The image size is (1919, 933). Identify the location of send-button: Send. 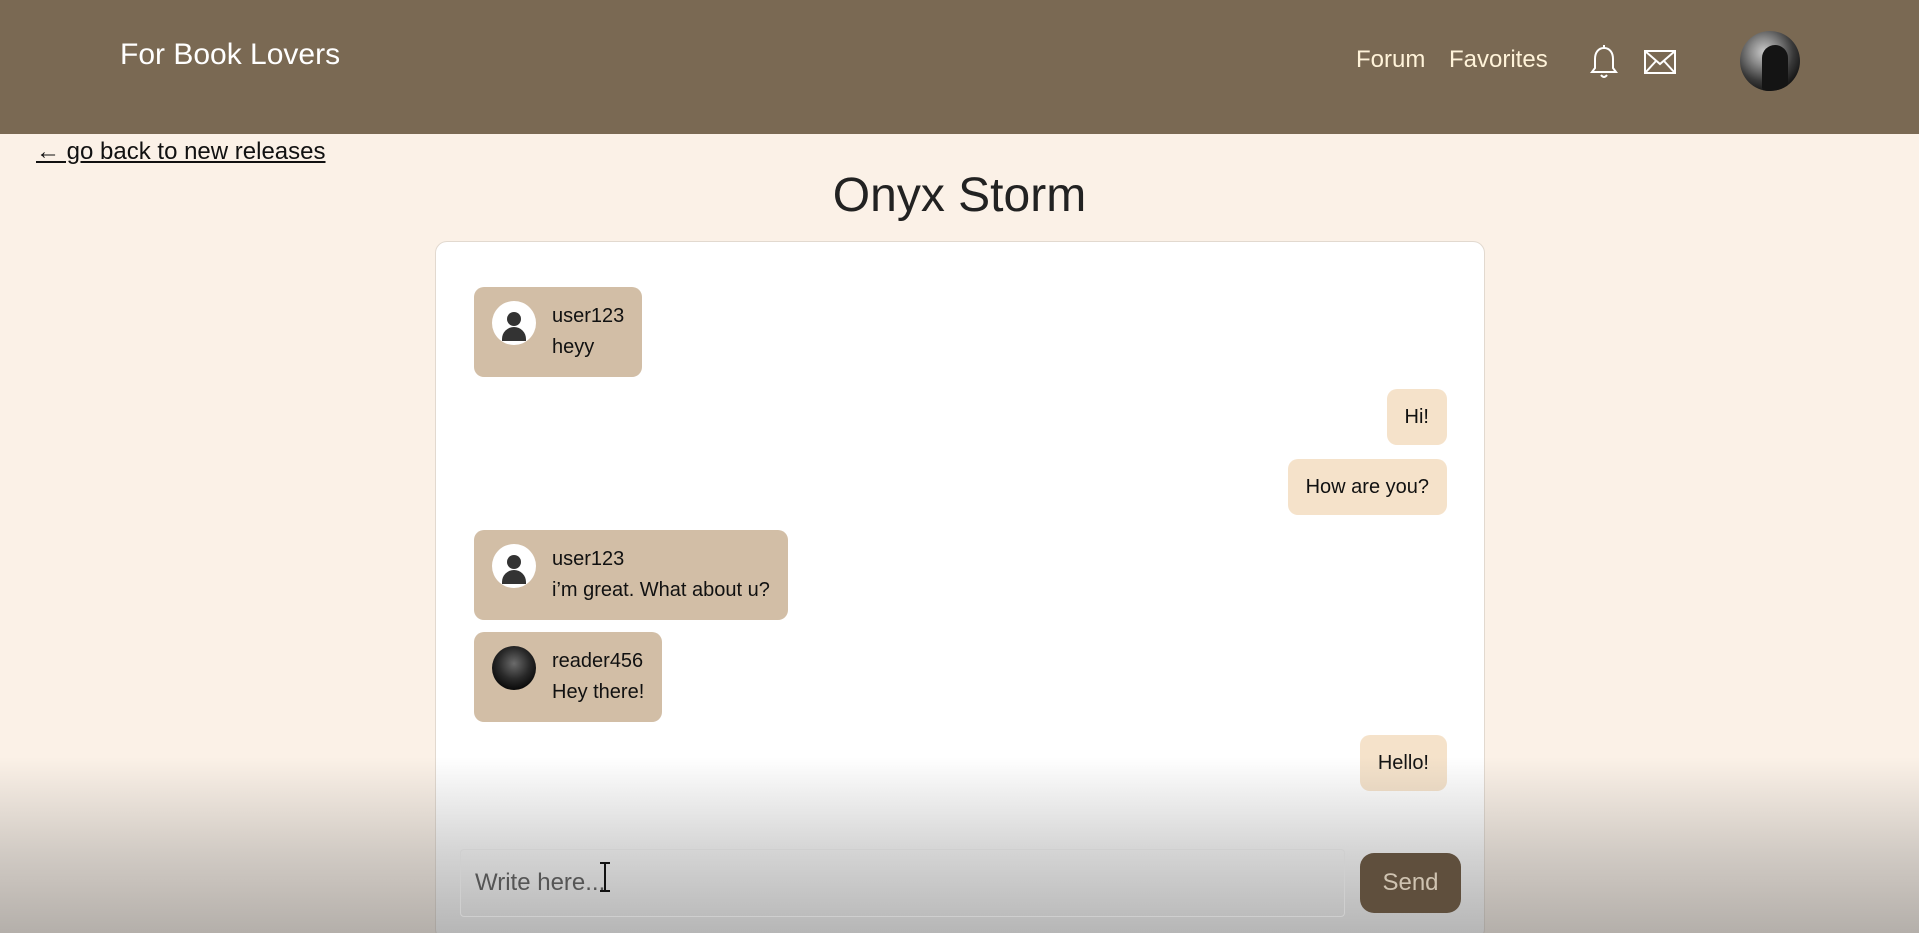
(1410, 883).